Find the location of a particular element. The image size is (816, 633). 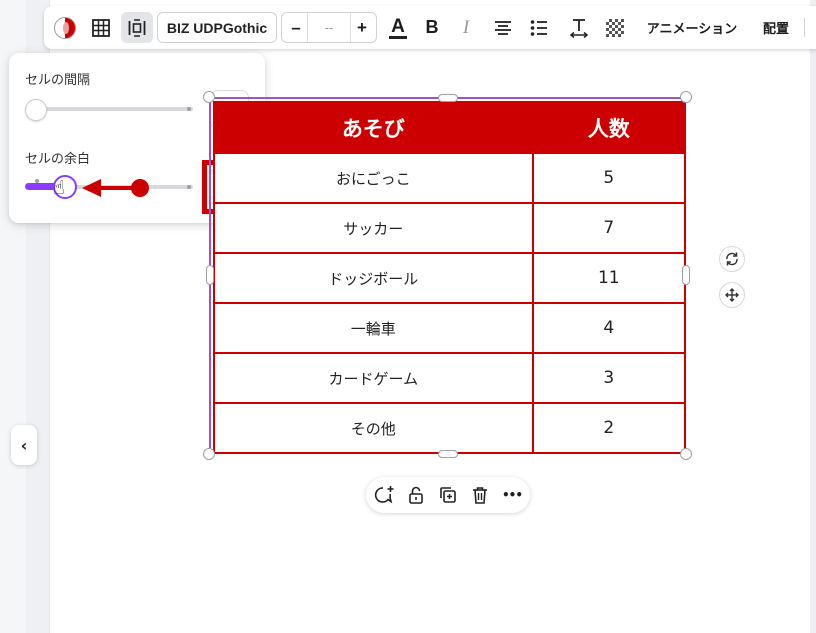

align-center-button is located at coordinates (503, 27).